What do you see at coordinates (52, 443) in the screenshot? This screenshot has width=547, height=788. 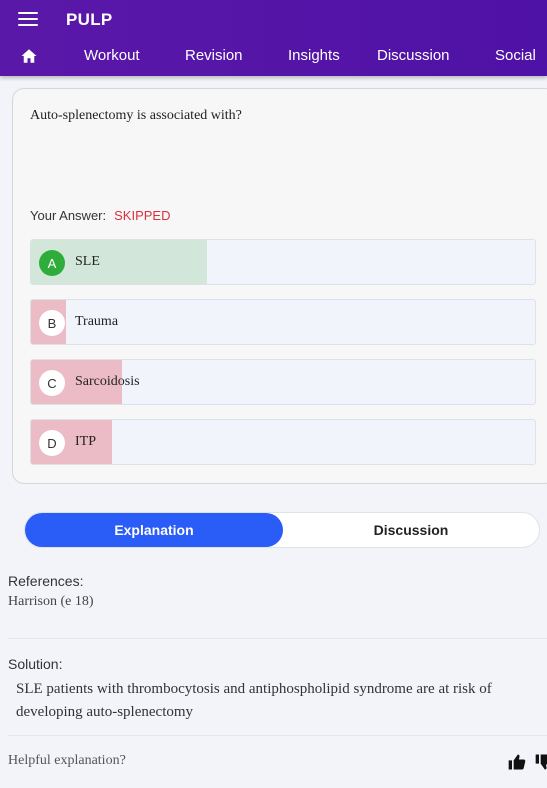 I see `option-d-letter: D` at bounding box center [52, 443].